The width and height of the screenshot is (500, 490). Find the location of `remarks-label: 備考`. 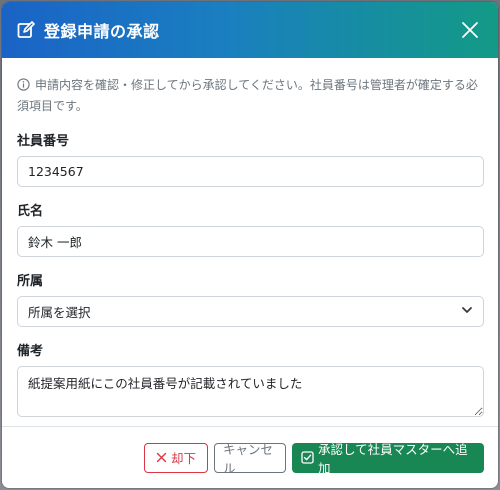

remarks-label: 備考 is located at coordinates (30, 351).